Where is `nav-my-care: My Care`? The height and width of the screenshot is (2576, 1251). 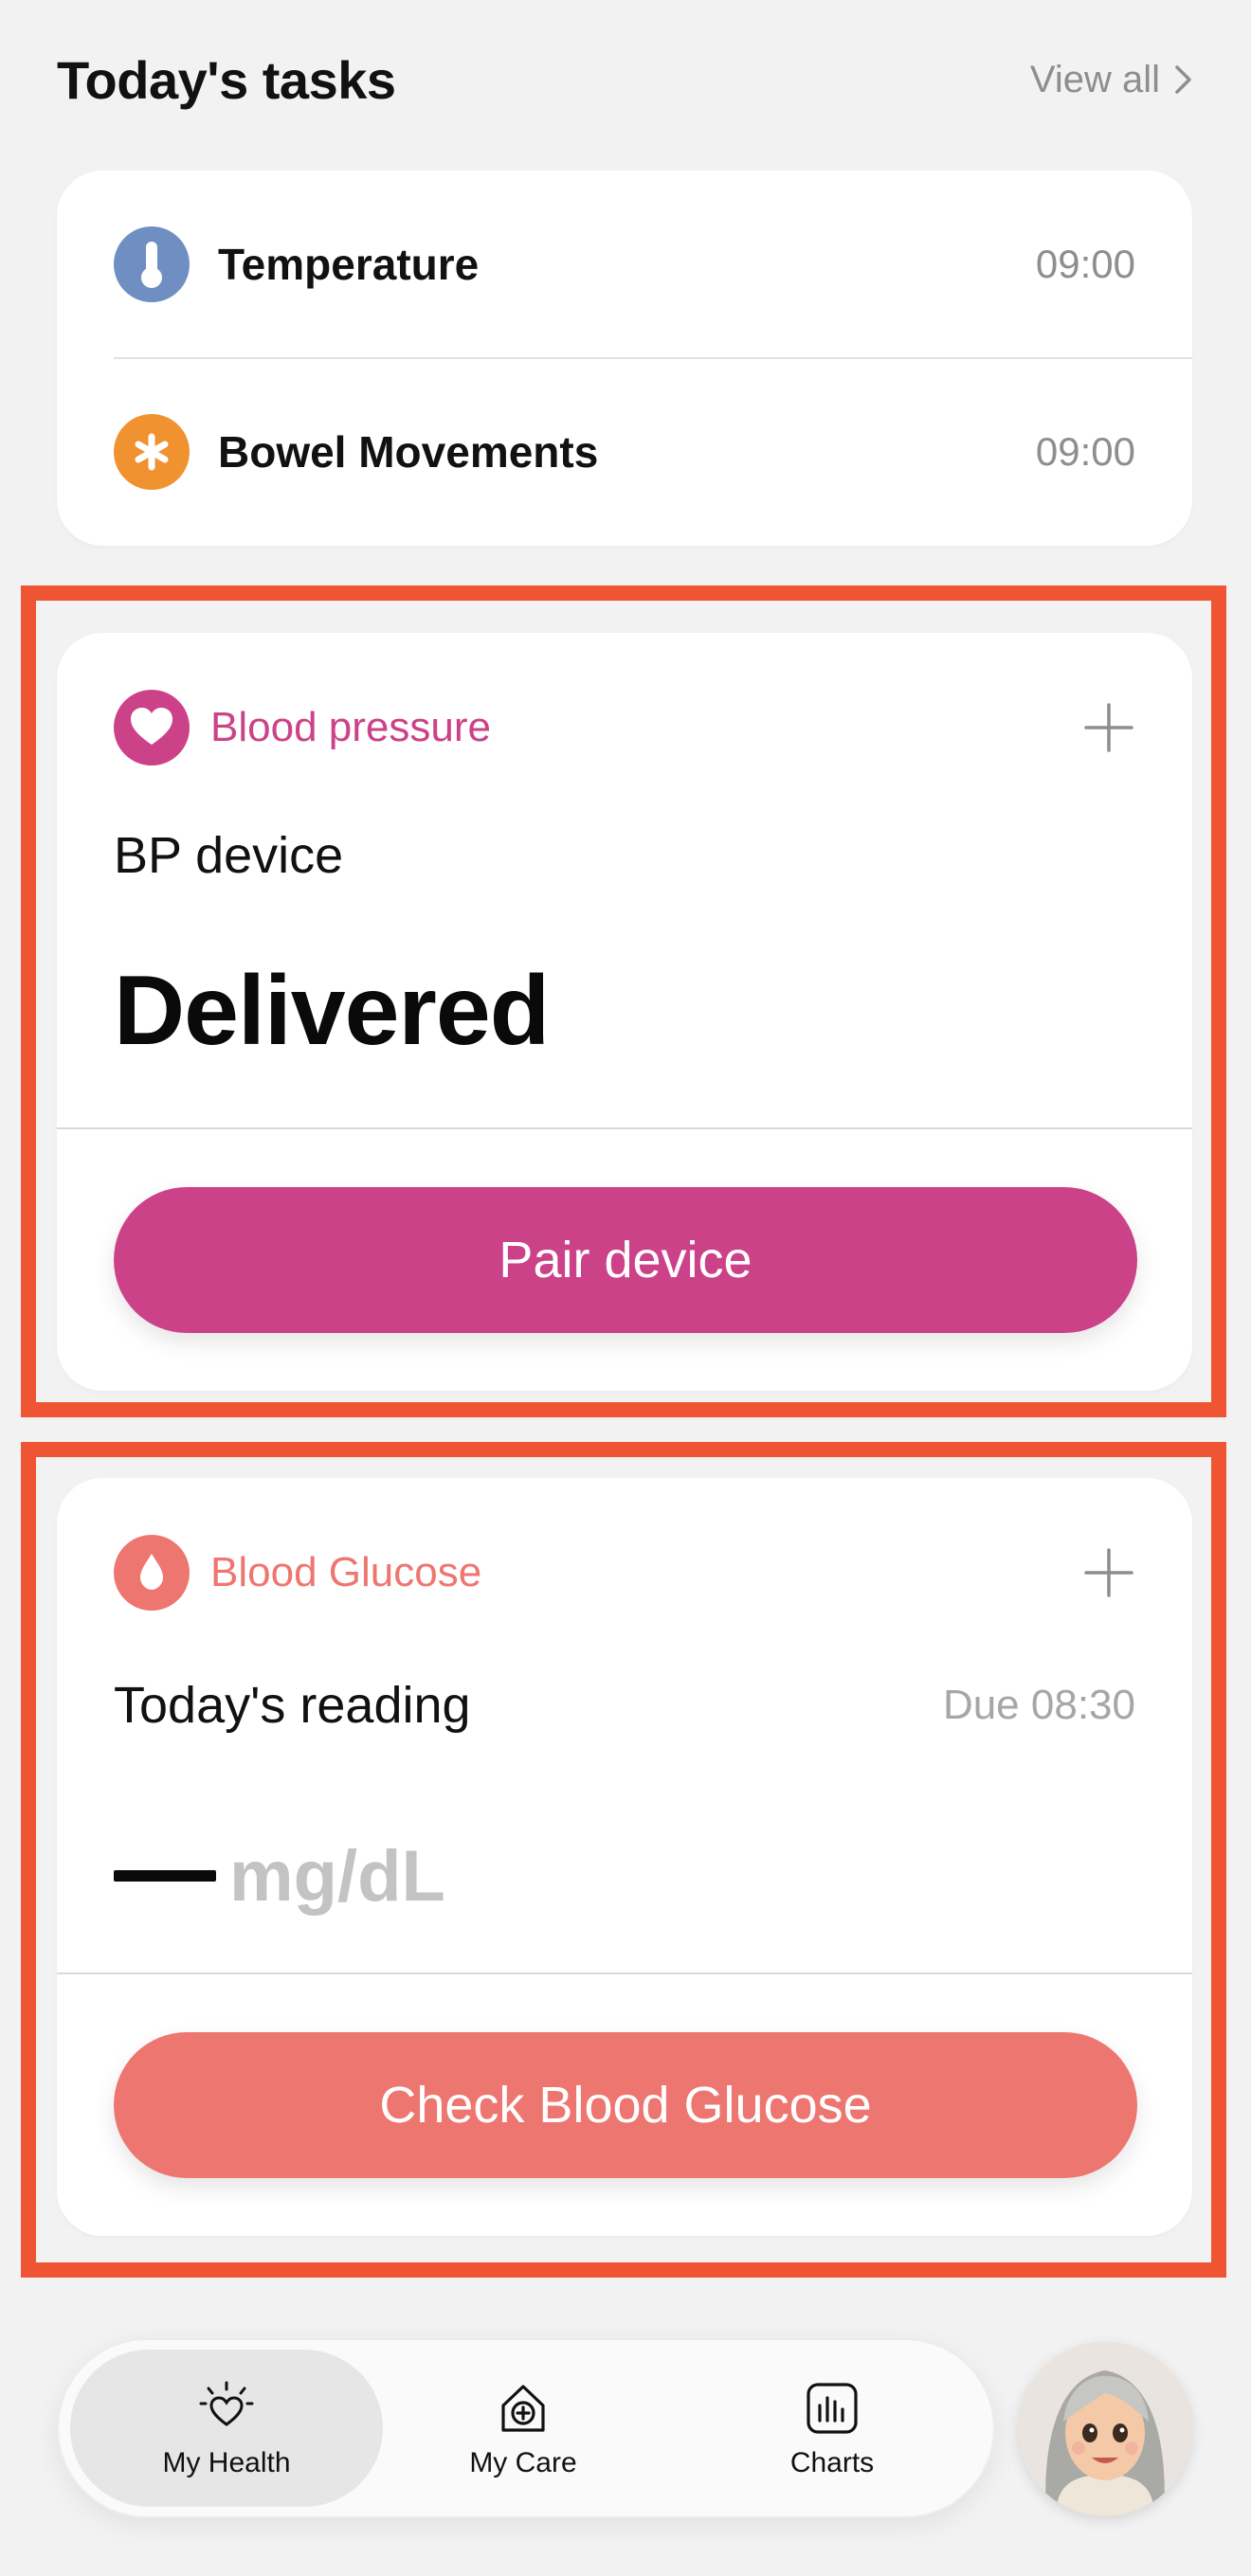
nav-my-care: My Care is located at coordinates (523, 2428).